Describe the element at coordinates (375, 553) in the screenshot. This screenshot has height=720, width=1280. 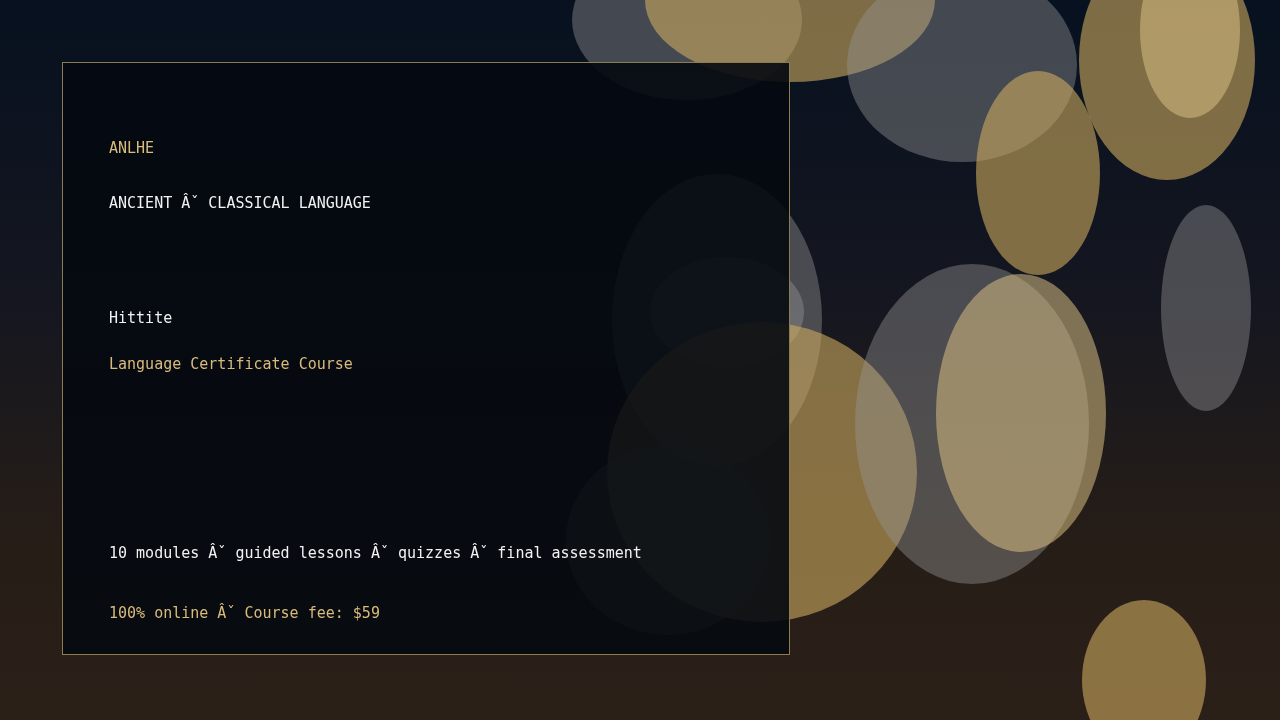
I see `course-features: 10 modules Âˇ guided lessons Âˇ quizzes Âˇ final assessment` at that location.